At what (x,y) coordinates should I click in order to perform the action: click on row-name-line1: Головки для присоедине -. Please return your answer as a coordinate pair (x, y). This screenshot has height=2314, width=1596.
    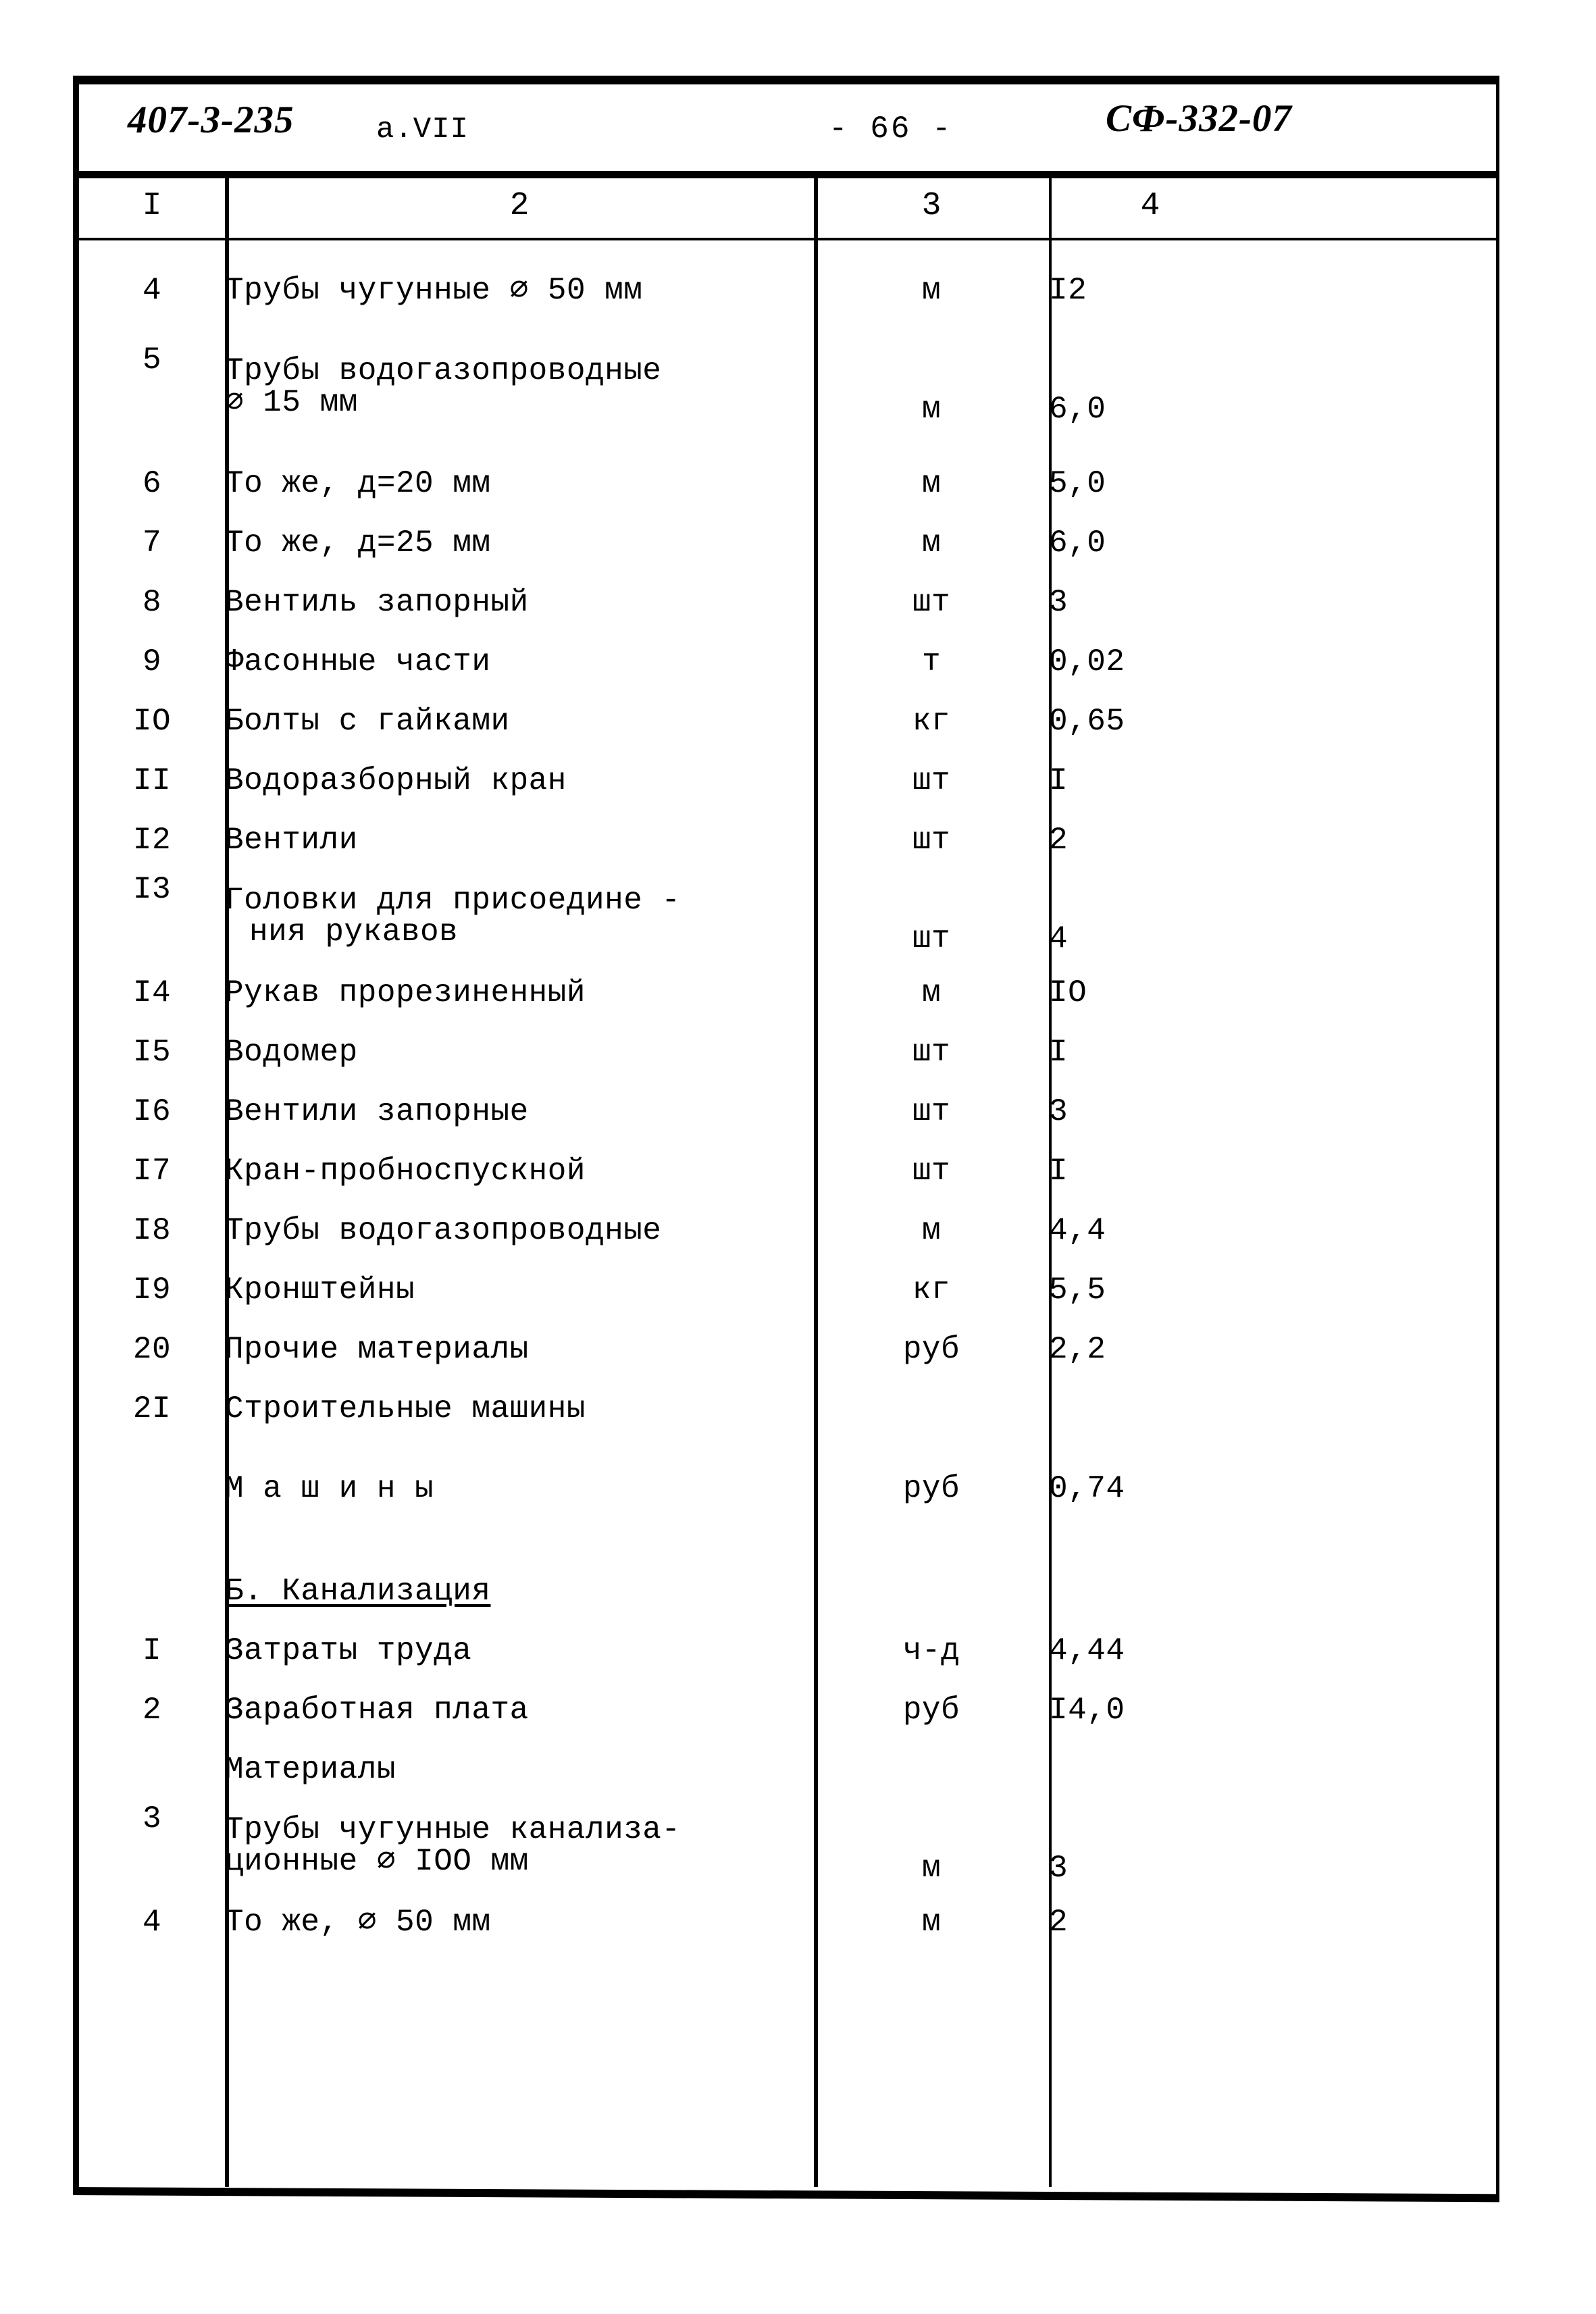
    Looking at the image, I should click on (453, 901).